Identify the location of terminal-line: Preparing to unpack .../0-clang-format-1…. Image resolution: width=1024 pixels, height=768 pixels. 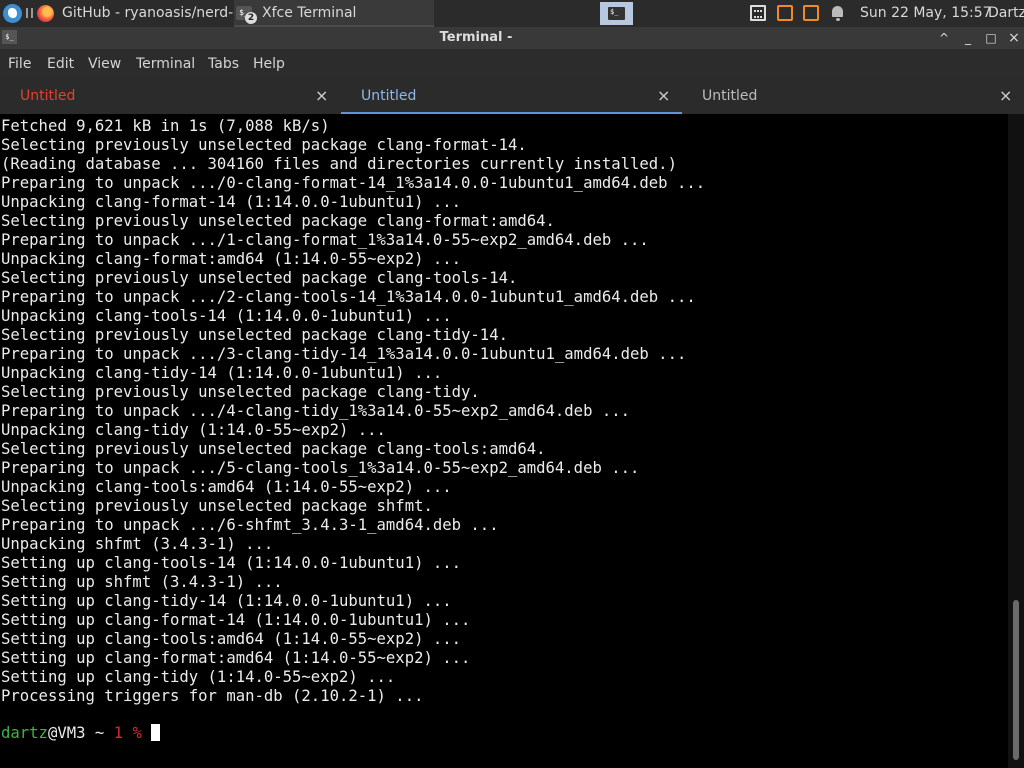
(353, 183).